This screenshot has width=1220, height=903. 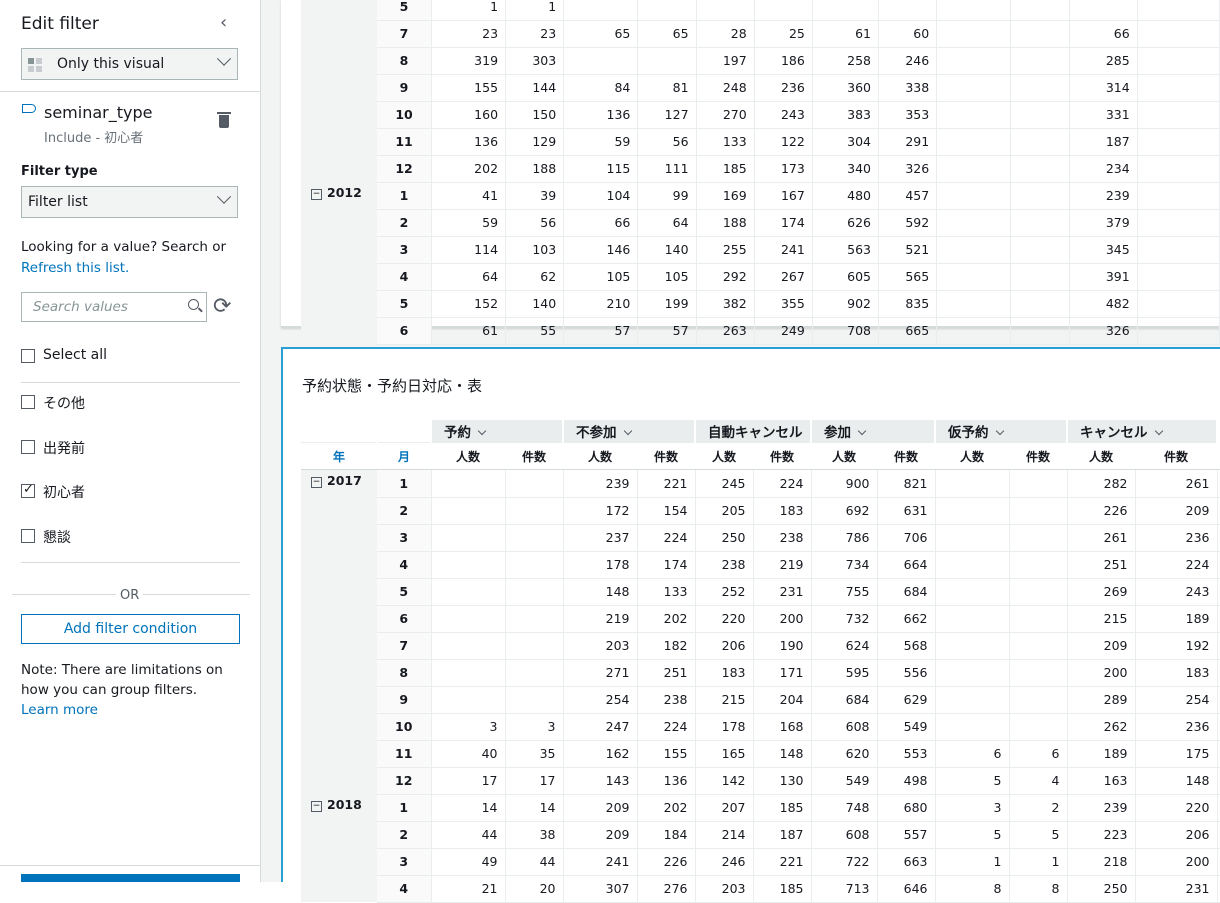 What do you see at coordinates (75, 268) in the screenshot?
I see `refresh-list-link: Refresh this list.` at bounding box center [75, 268].